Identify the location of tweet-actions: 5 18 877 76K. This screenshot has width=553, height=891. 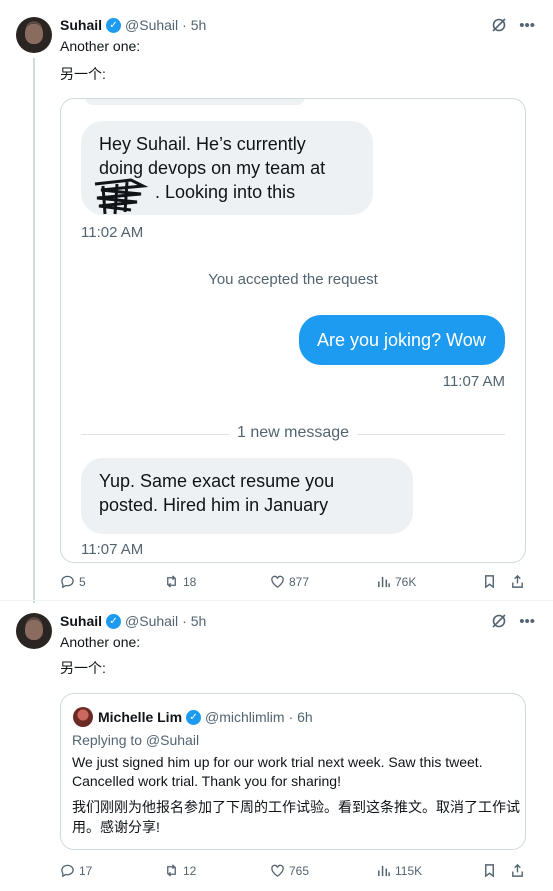
(295, 581).